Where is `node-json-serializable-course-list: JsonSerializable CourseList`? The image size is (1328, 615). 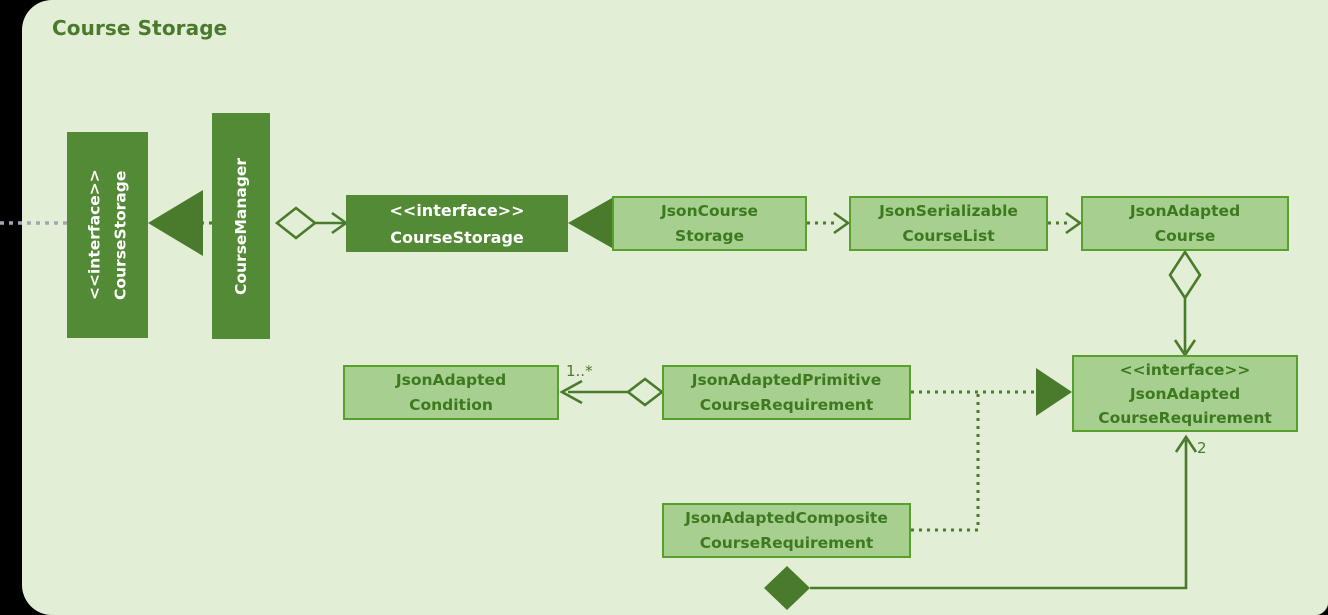 node-json-serializable-course-list: JsonSerializable CourseList is located at coordinates (948, 223).